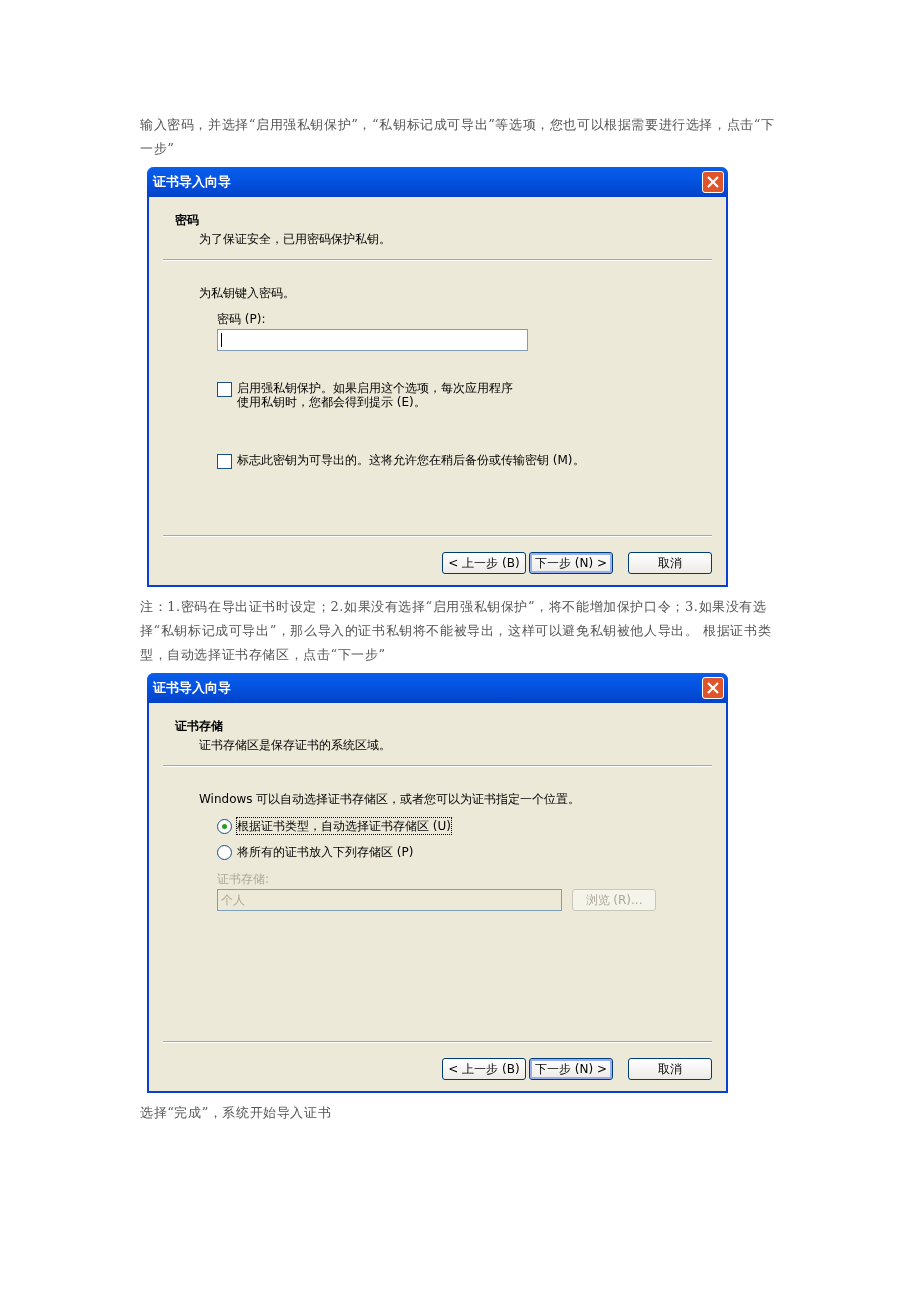 This screenshot has height=1302, width=920. I want to click on checkbox-label: 启用强私钥保护。如果启用这个选项，每次应用程序, so click(375, 388).